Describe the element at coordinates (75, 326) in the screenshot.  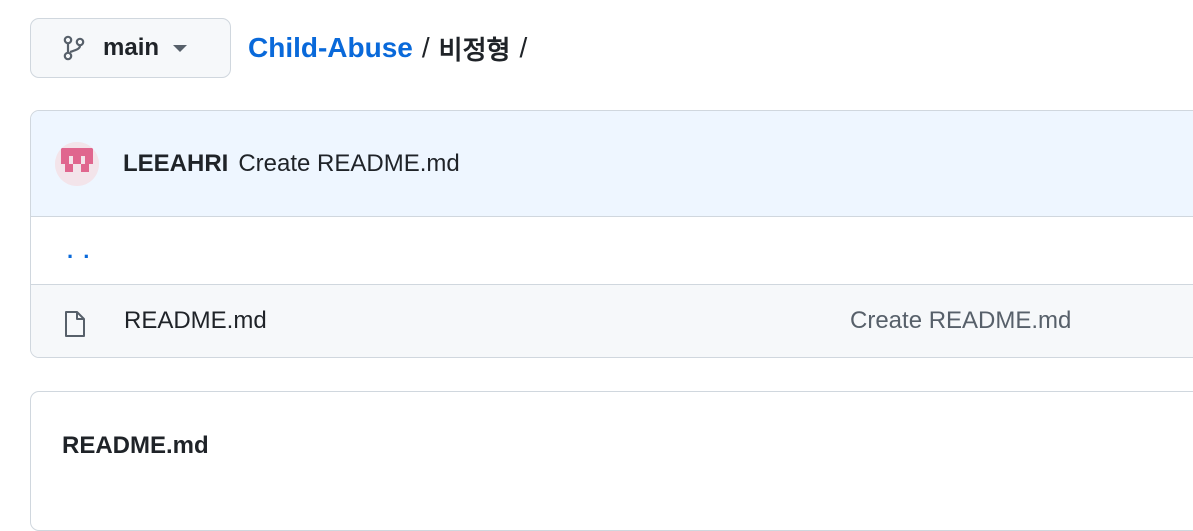
I see `file-icon` at that location.